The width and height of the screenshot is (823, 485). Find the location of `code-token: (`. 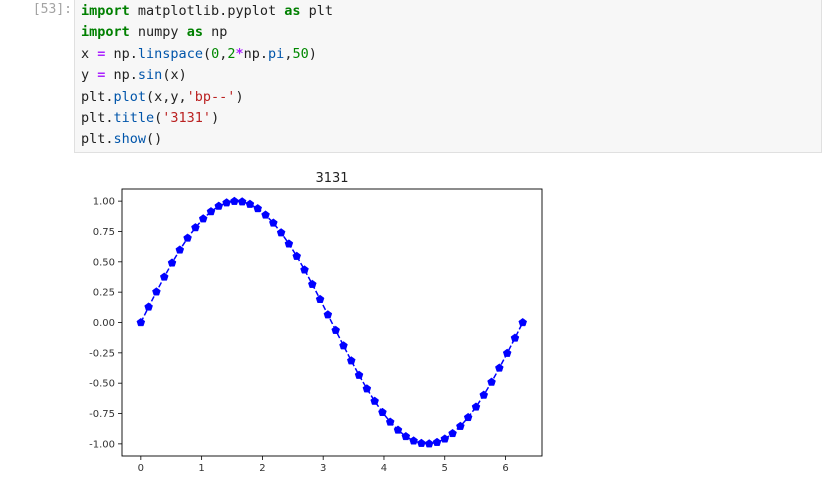

code-token: ( is located at coordinates (207, 53).